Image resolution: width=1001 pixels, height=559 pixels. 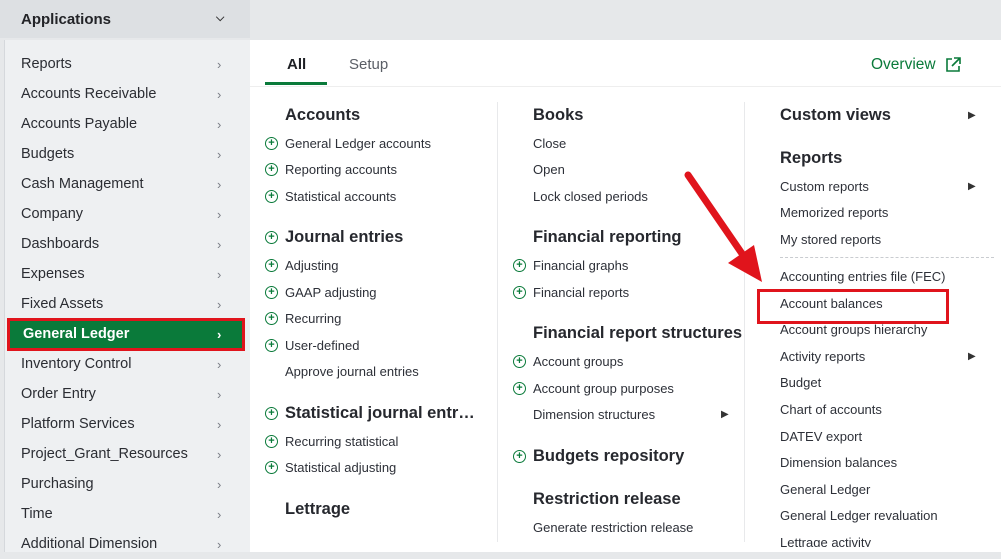 I want to click on sidebar-item-label: Fixed Assets, so click(x=62, y=304).